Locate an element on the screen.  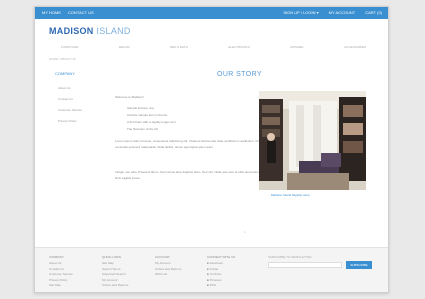
store-photo is located at coordinates (312, 140).